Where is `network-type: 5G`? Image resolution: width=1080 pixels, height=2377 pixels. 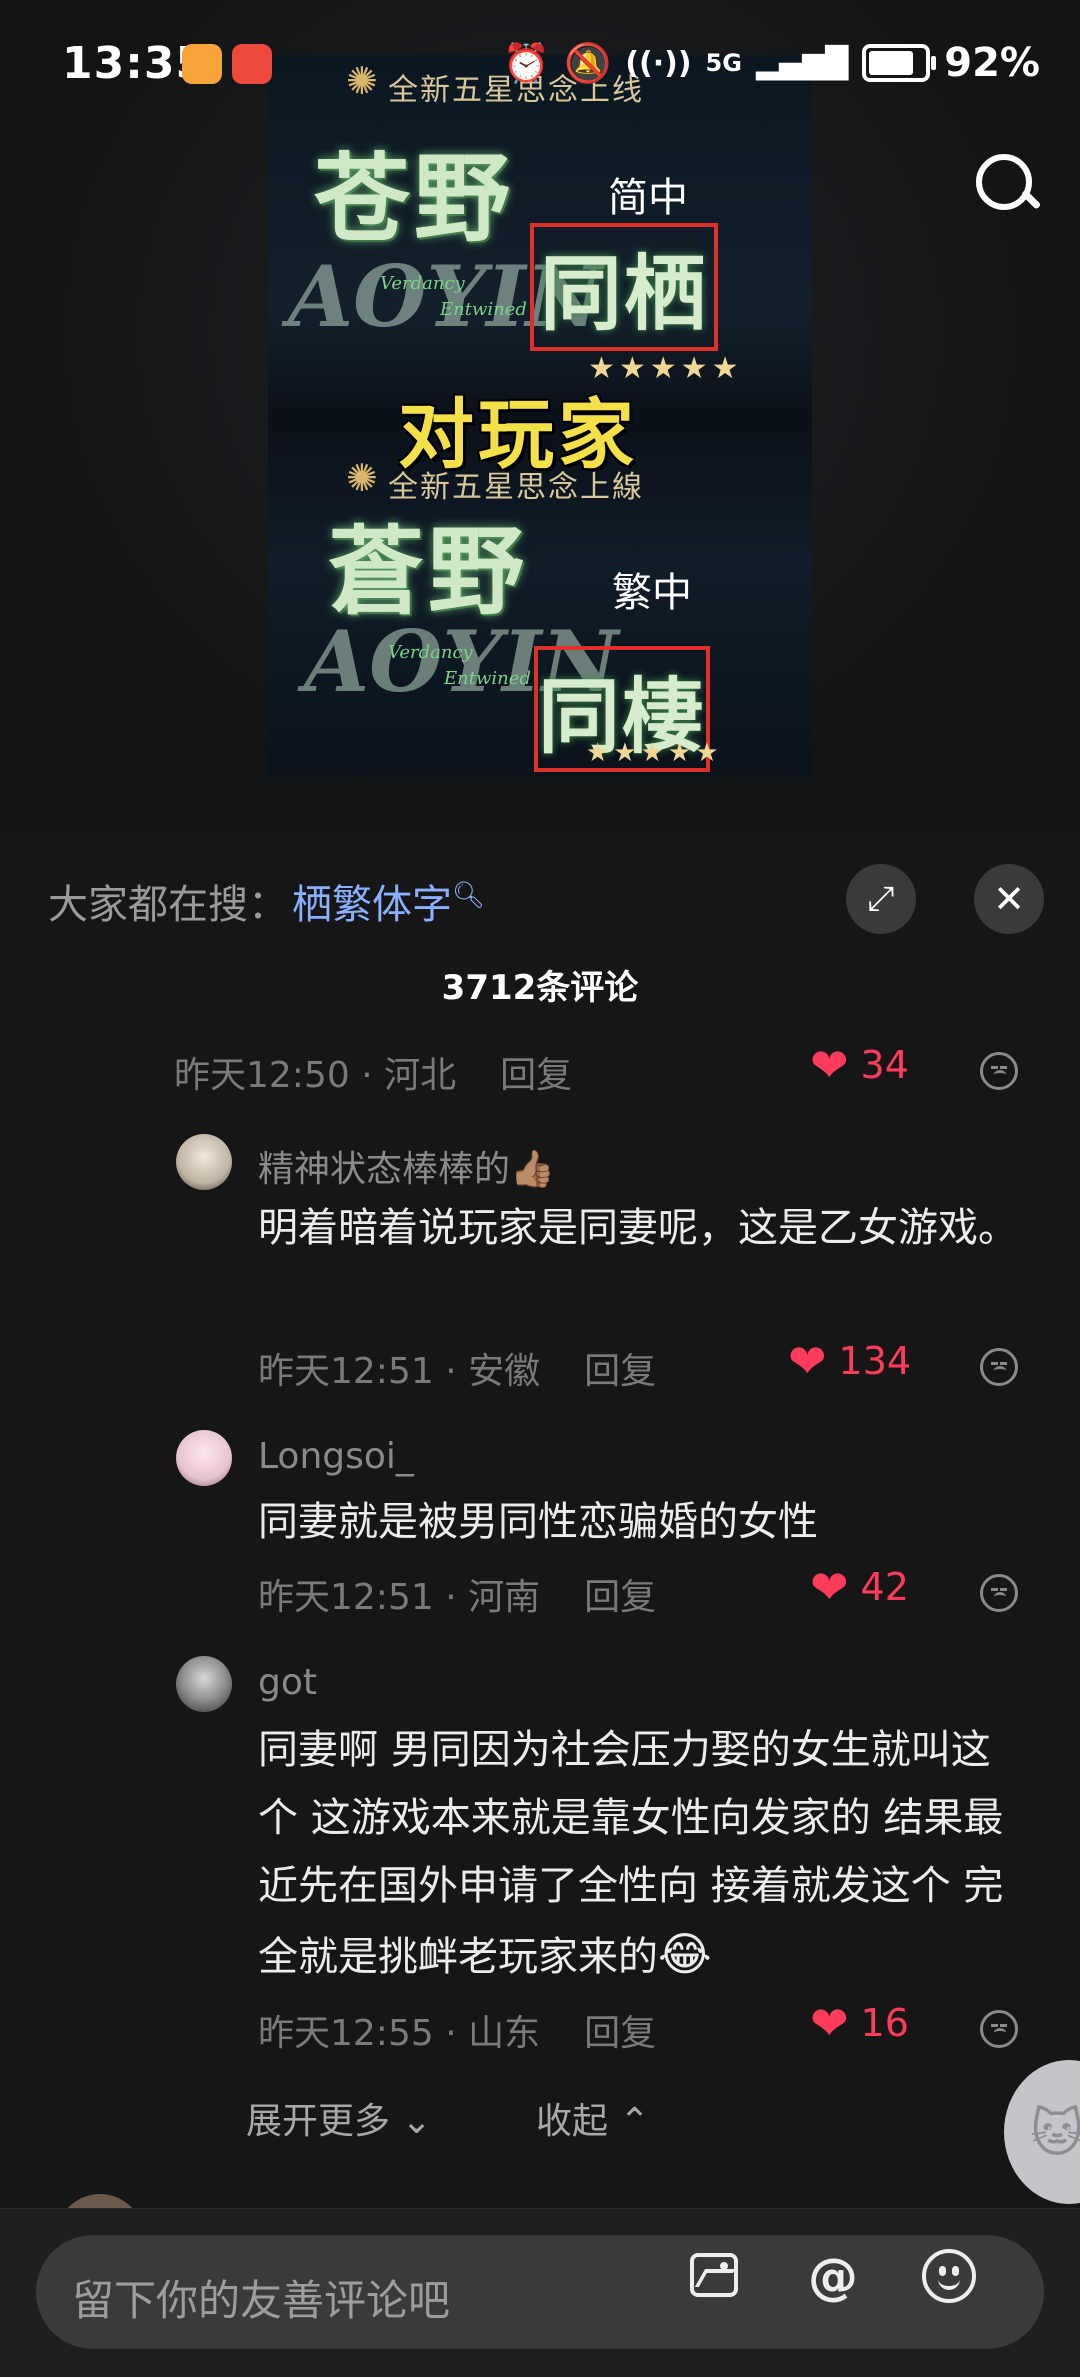
network-type: 5G is located at coordinates (723, 63).